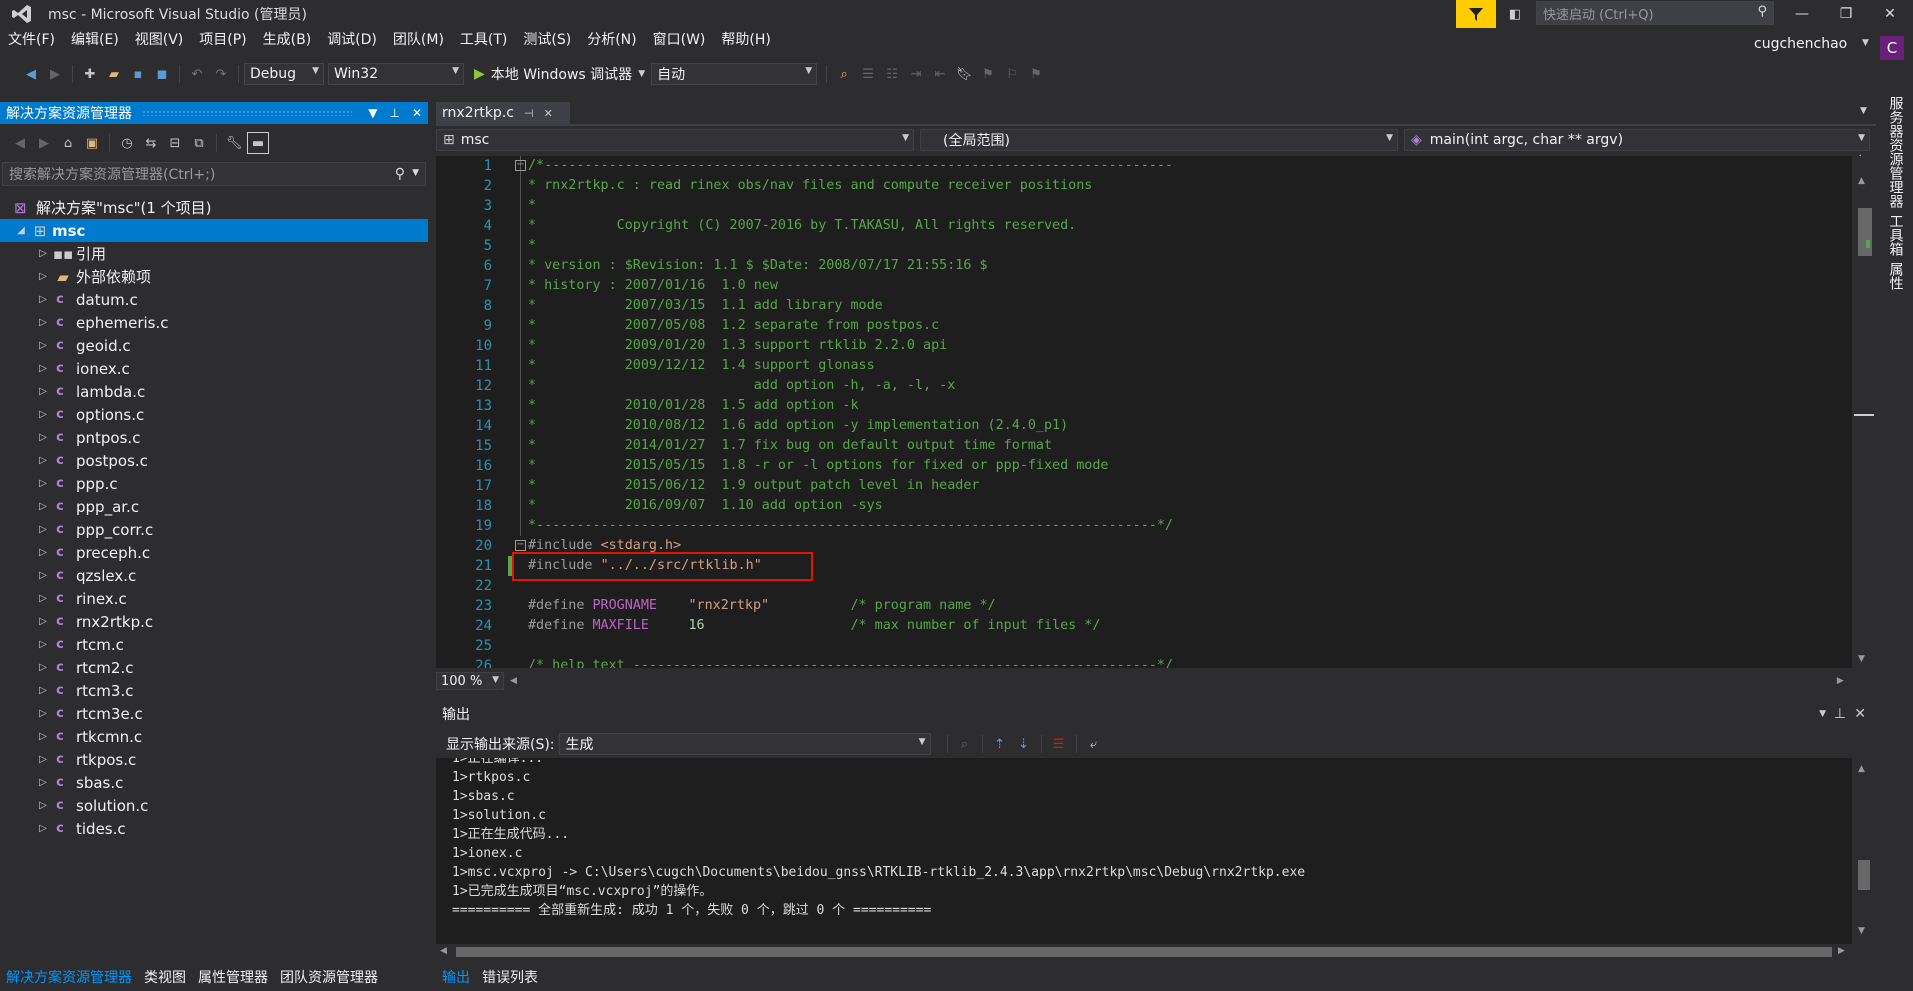 Image resolution: width=1913 pixels, height=991 pixels. Describe the element at coordinates (1896, 276) in the screenshot. I see `tab-properties: 属性` at that location.